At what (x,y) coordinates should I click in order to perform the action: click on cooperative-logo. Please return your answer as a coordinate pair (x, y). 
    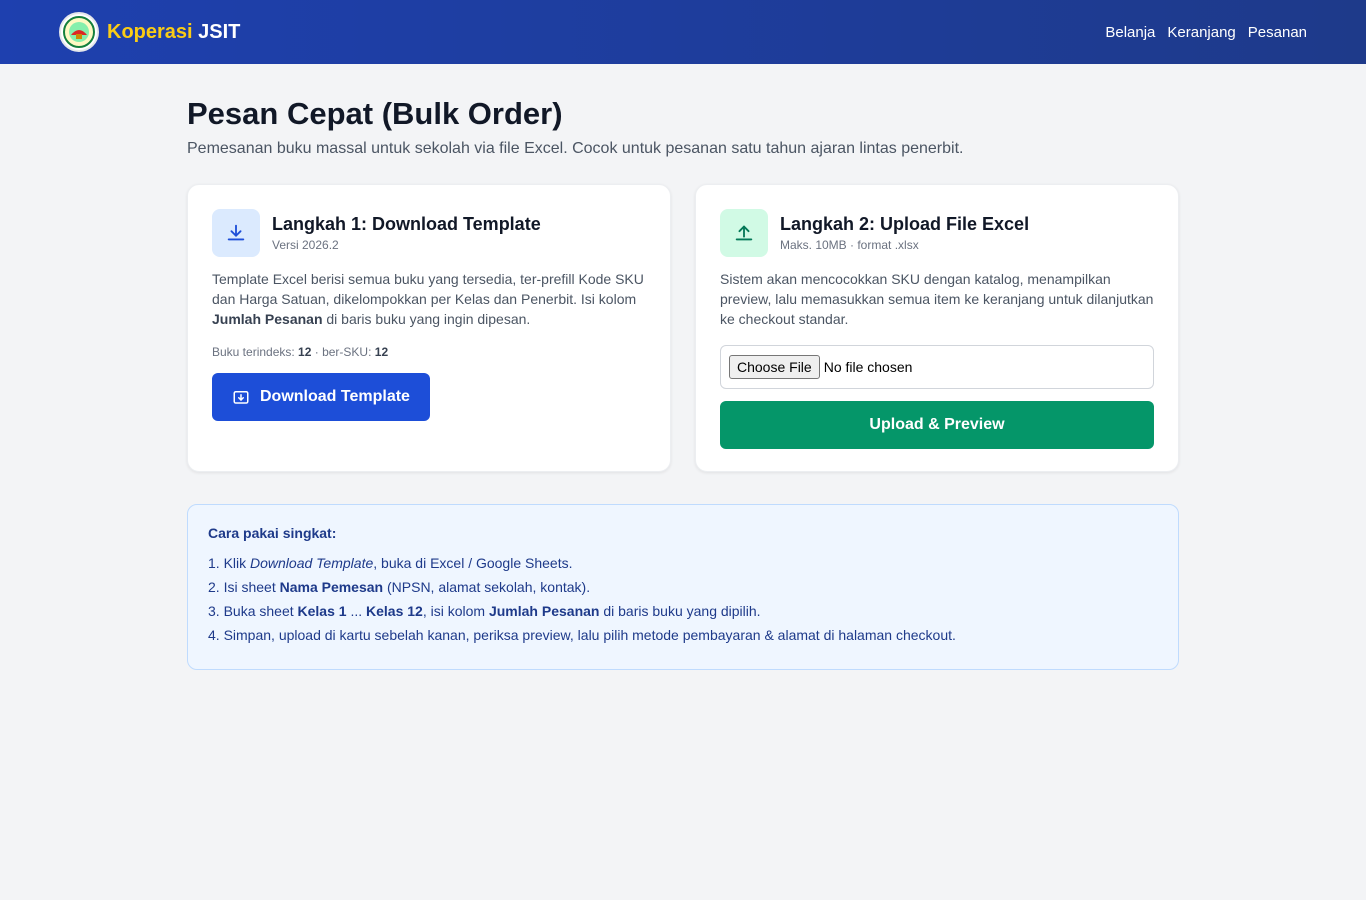
    Looking at the image, I should click on (79, 32).